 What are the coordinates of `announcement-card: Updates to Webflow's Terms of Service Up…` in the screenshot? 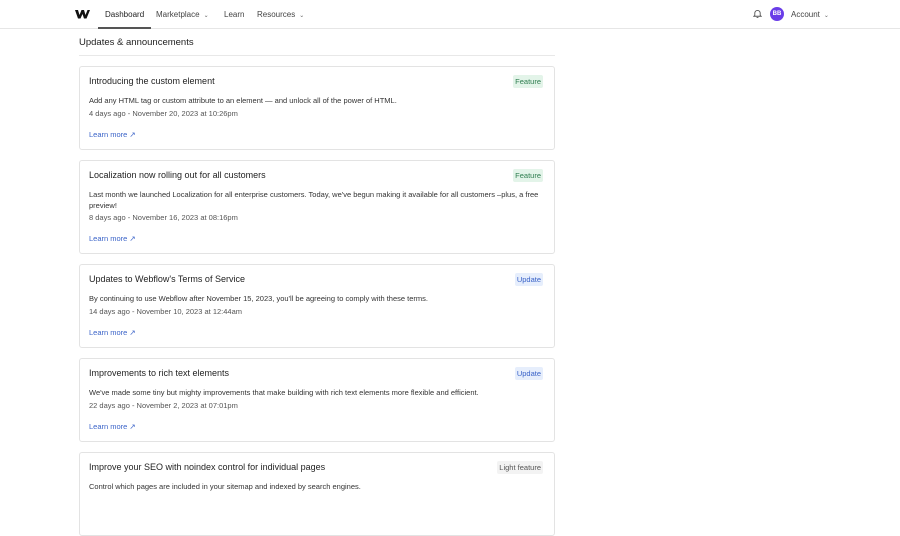 It's located at (317, 306).